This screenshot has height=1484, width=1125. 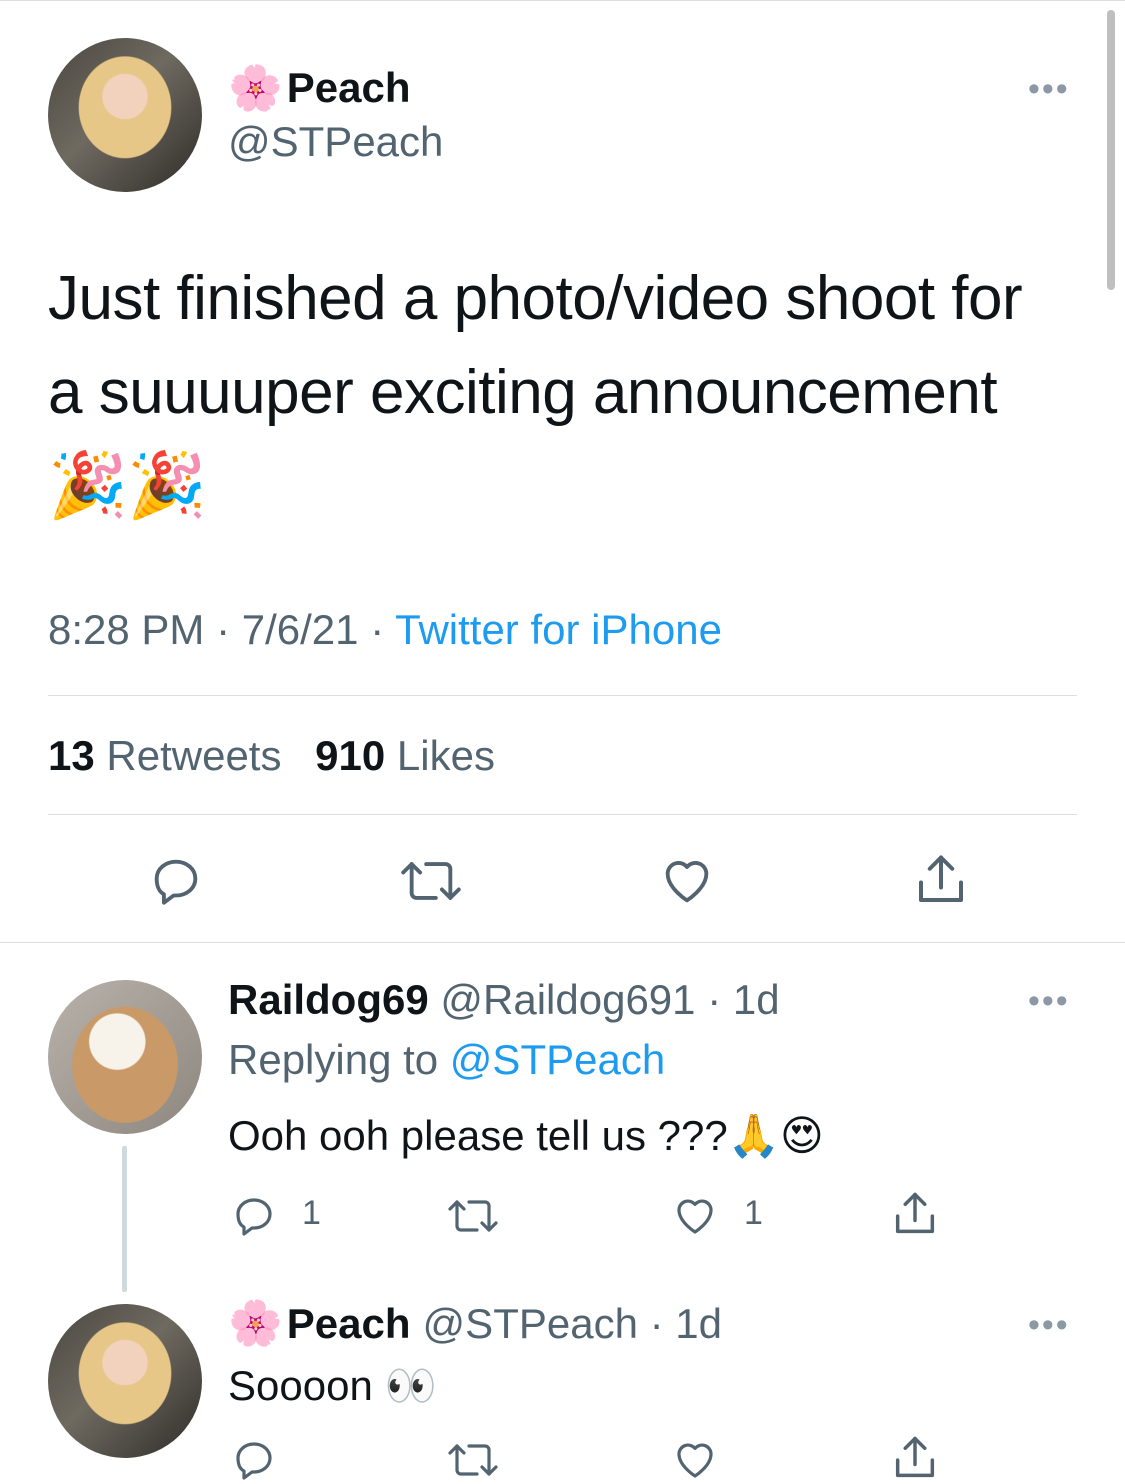 I want to click on top-divider, so click(x=562, y=0).